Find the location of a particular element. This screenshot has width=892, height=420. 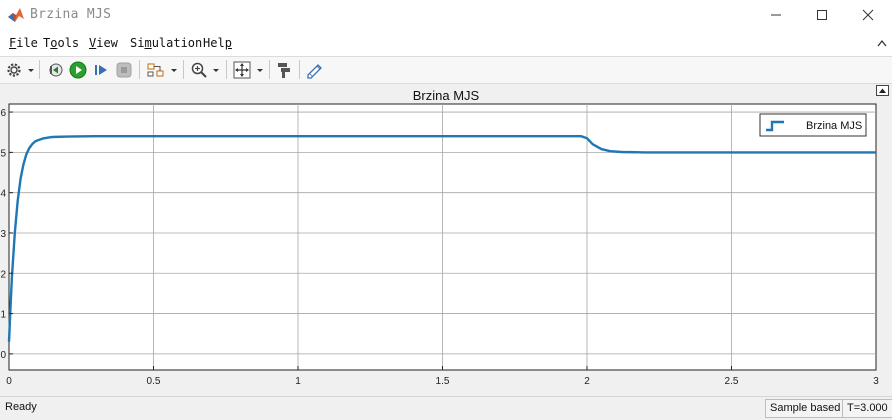

maximize-icon is located at coordinates (822, 15).